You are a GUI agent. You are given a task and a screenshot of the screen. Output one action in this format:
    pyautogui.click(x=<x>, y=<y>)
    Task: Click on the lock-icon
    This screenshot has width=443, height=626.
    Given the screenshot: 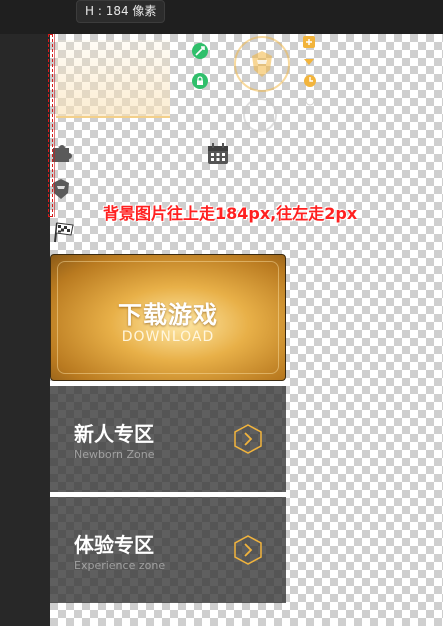 What is the action you would take?
    pyautogui.click(x=200, y=81)
    